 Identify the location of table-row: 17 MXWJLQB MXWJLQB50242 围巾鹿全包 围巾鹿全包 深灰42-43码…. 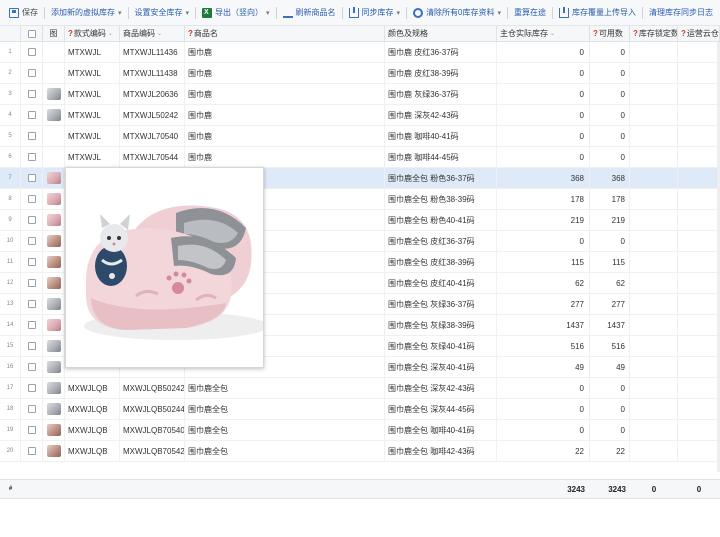
(360, 388).